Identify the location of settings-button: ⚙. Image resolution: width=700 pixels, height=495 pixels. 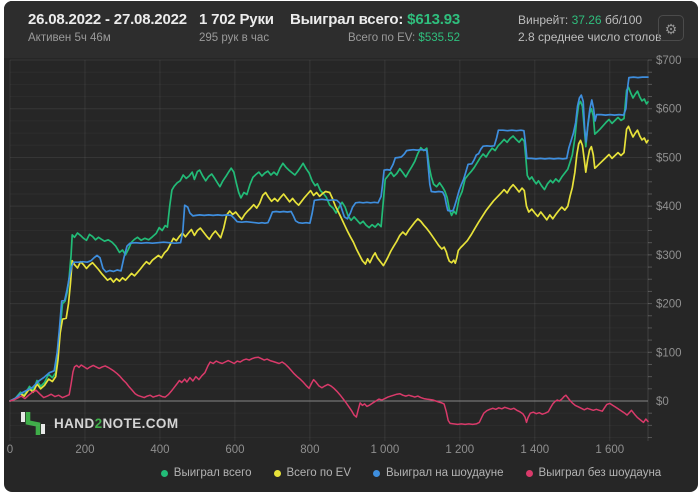
(671, 28).